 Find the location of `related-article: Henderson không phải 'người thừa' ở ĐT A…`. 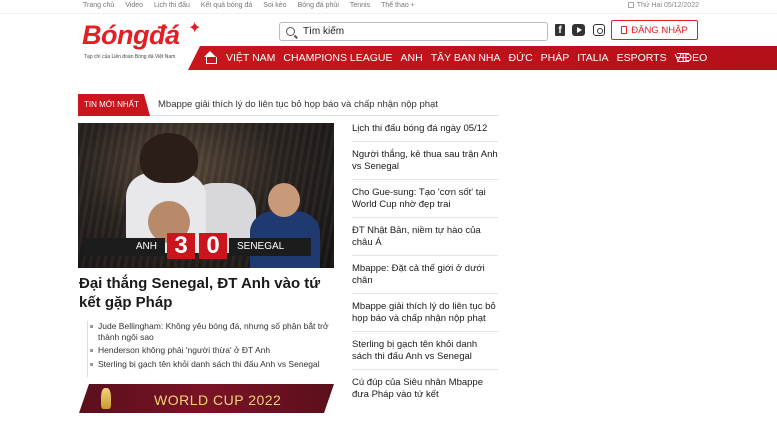

related-article: Henderson không phải 'người thừa' ở ĐT A… is located at coordinates (215, 350).